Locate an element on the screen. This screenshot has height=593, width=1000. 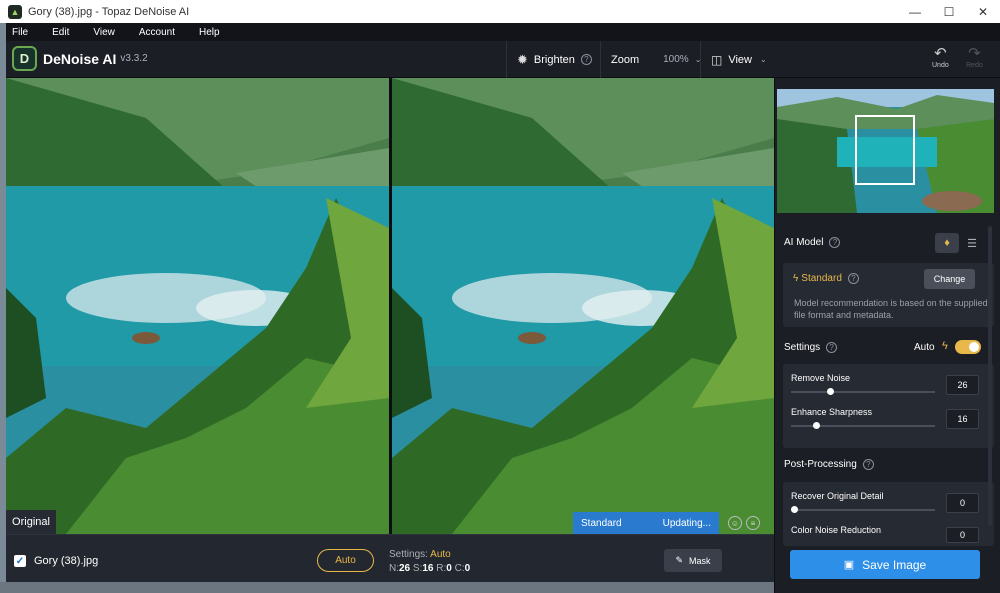
menu-help: Help is located at coordinates (209, 32).